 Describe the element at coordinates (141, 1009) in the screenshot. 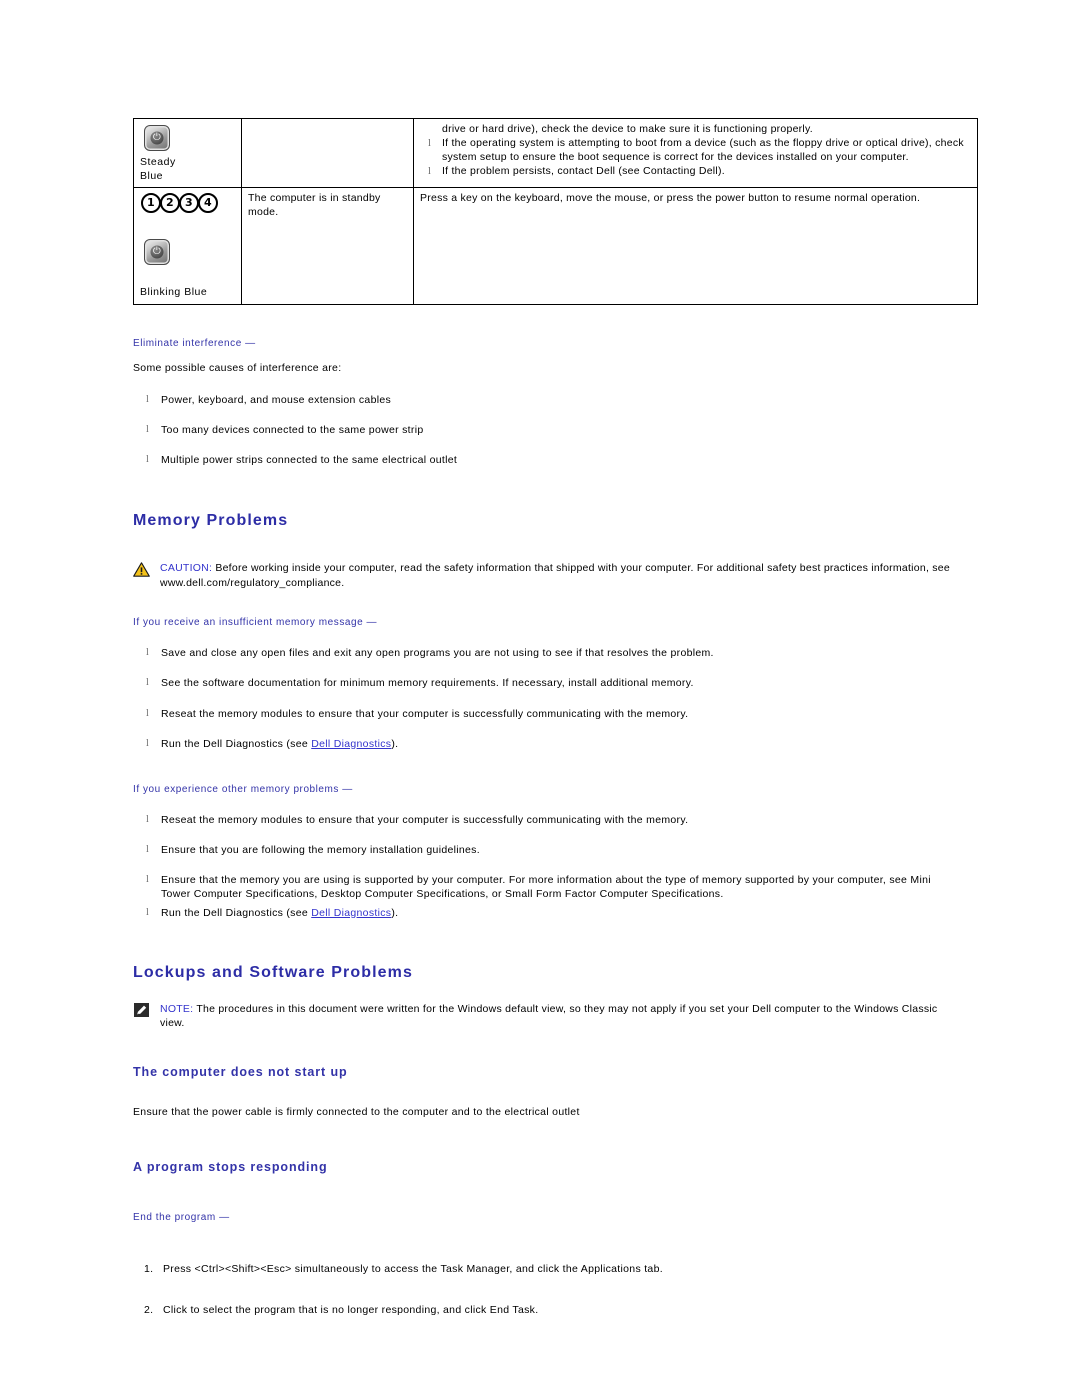

I see `note-pencil-icon` at that location.